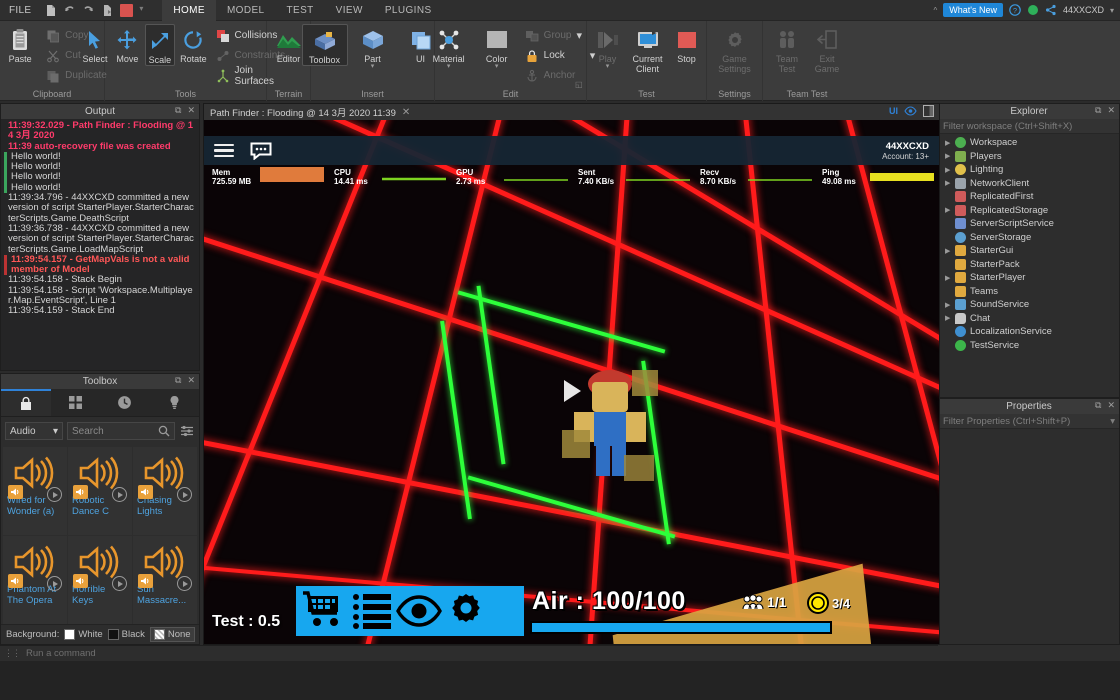 The height and width of the screenshot is (700, 1120). What do you see at coordinates (1029, 238) in the screenshot?
I see `explorer-item-serverstorage: ServerStorage` at bounding box center [1029, 238].